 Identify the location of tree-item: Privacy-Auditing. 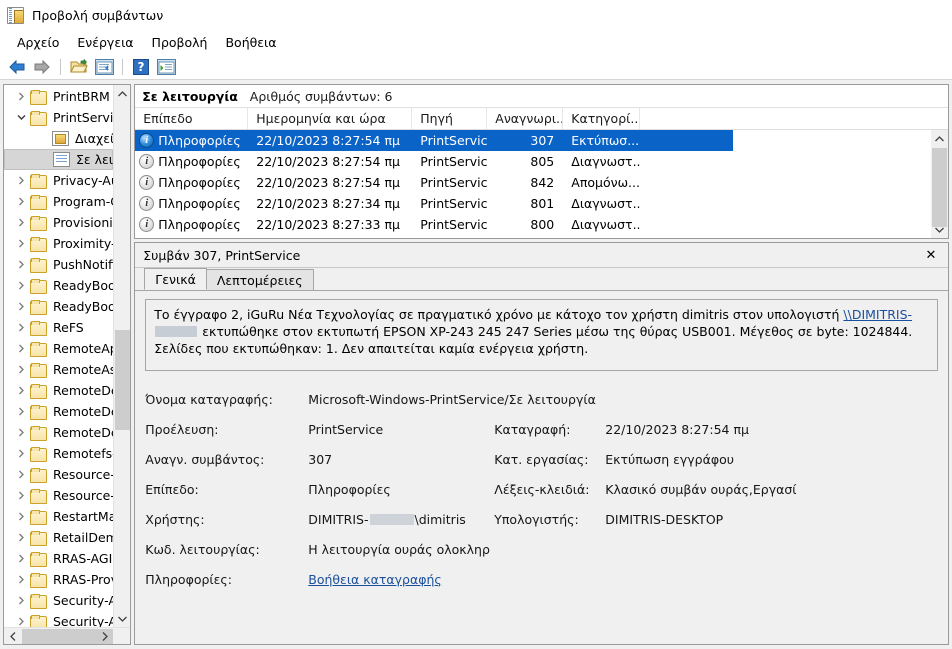
(58, 180).